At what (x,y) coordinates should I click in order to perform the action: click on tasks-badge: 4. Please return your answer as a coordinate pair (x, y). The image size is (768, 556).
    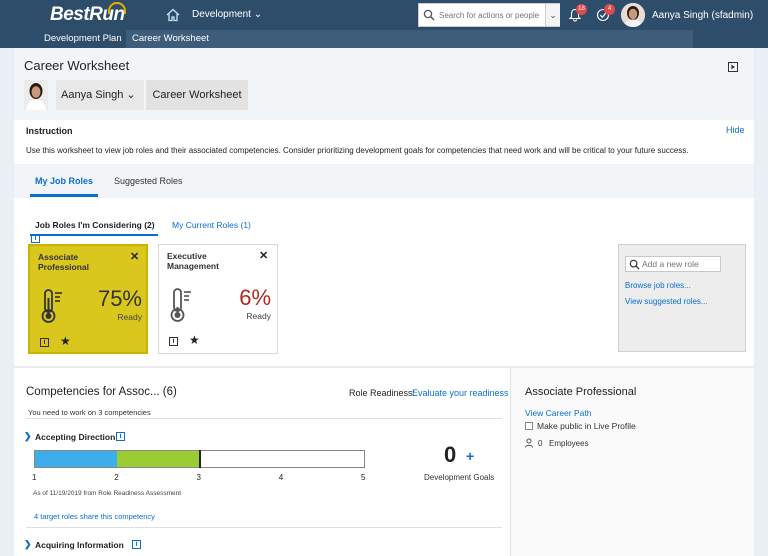
    Looking at the image, I should click on (609, 9).